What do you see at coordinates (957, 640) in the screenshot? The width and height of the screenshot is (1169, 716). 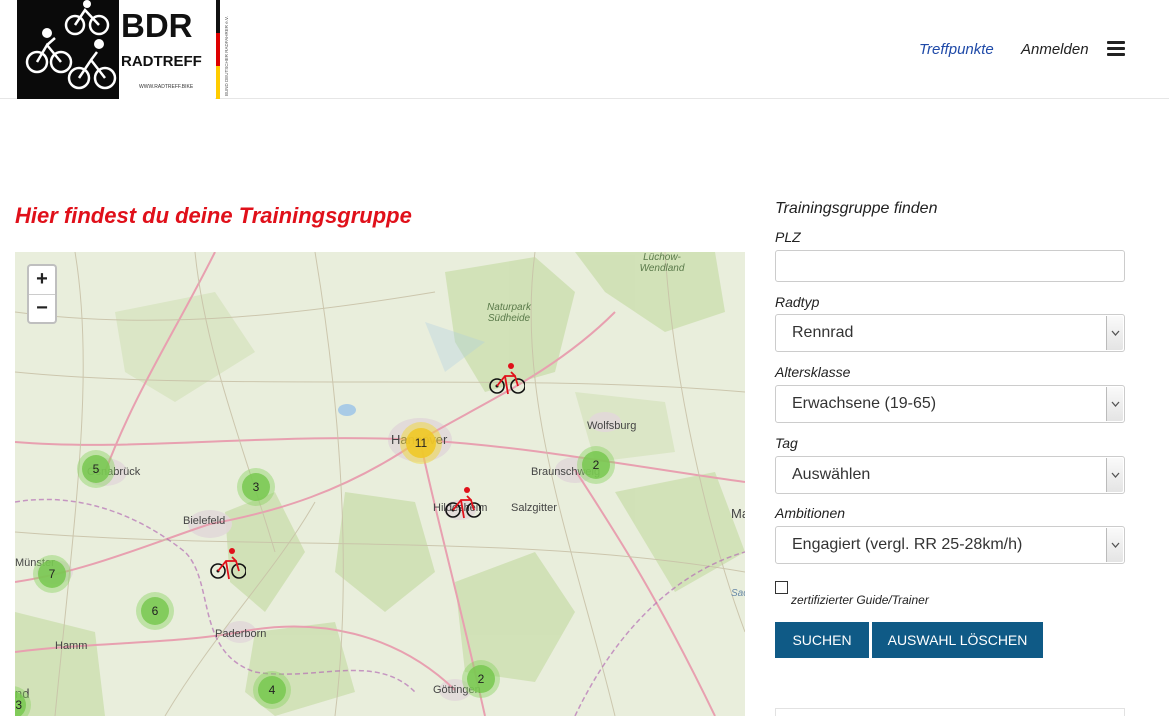 I see `clear-selection-button: AUSWAHL LÖSCHEN` at bounding box center [957, 640].